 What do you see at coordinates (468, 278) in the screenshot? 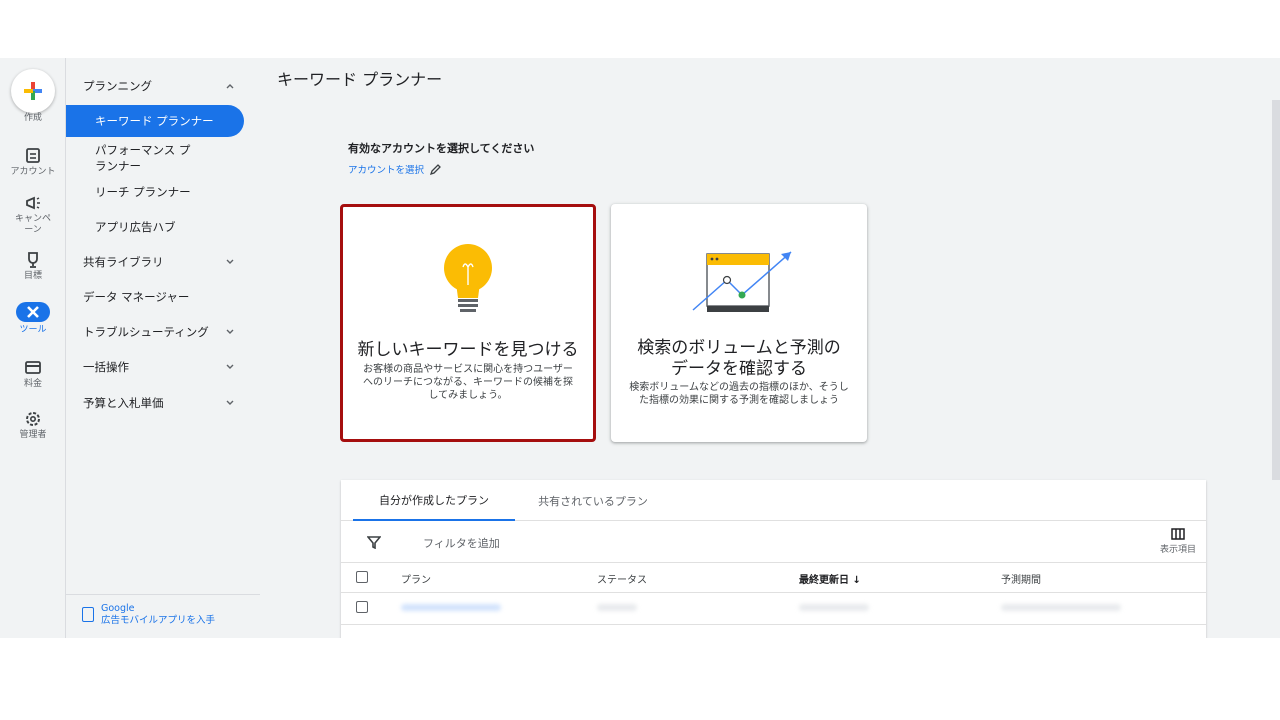
I see `lightbulb-icon` at bounding box center [468, 278].